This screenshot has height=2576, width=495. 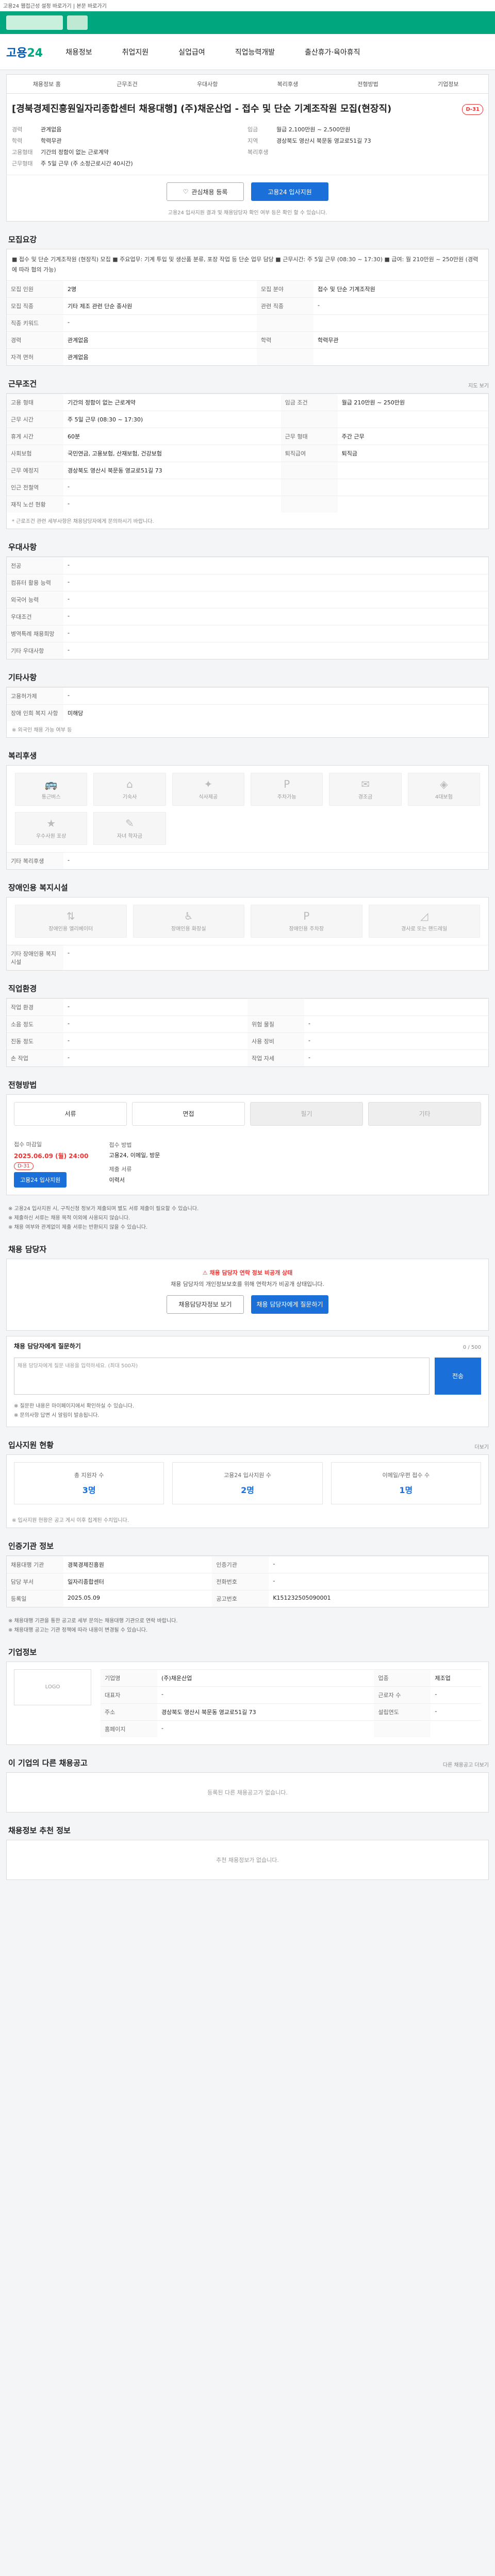 What do you see at coordinates (456, 1678) in the screenshot?
I see `table-value: 제조업` at bounding box center [456, 1678].